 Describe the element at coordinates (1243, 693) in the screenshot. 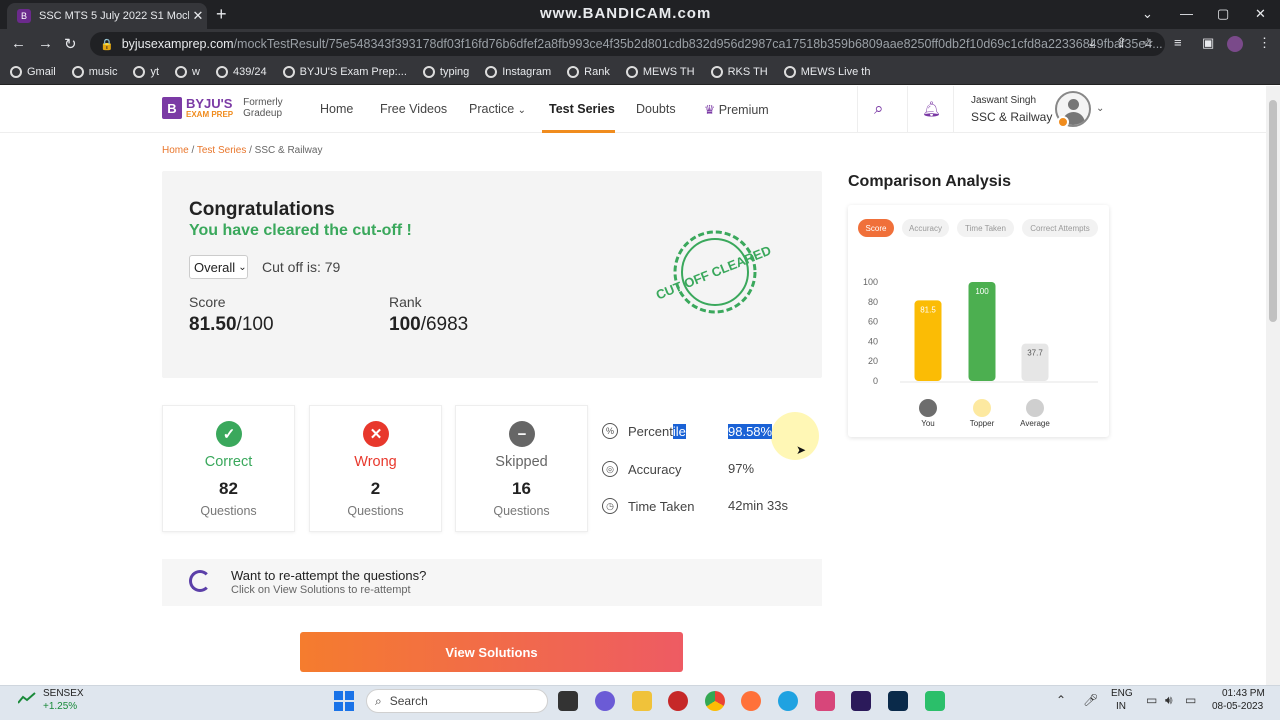

I see `clock-time: 01:43 PM` at that location.